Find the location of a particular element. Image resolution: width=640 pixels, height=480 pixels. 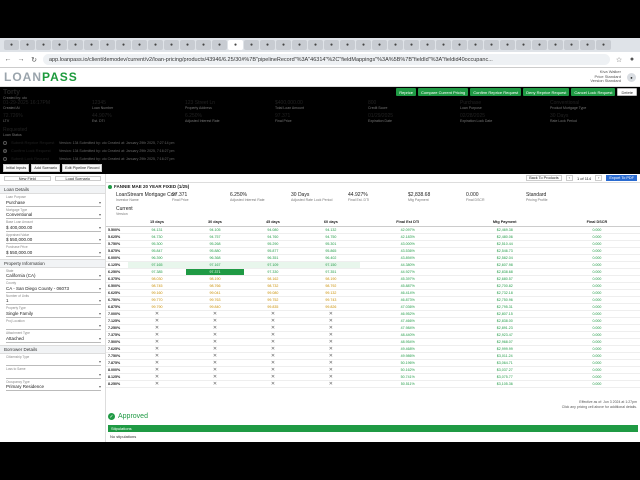

subtab: Add Scenario is located at coordinates (46, 168).